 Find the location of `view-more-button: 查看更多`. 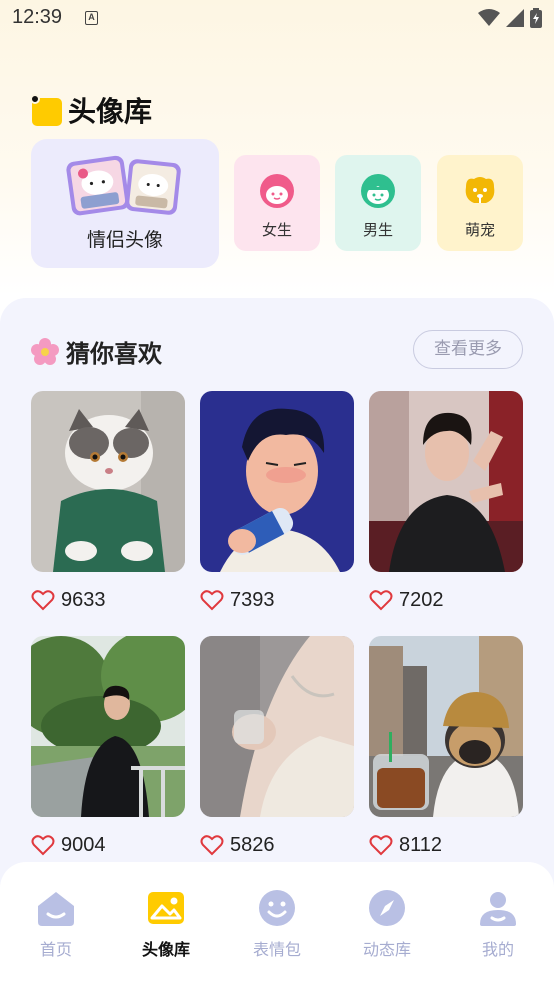

view-more-button: 查看更多 is located at coordinates (468, 349).